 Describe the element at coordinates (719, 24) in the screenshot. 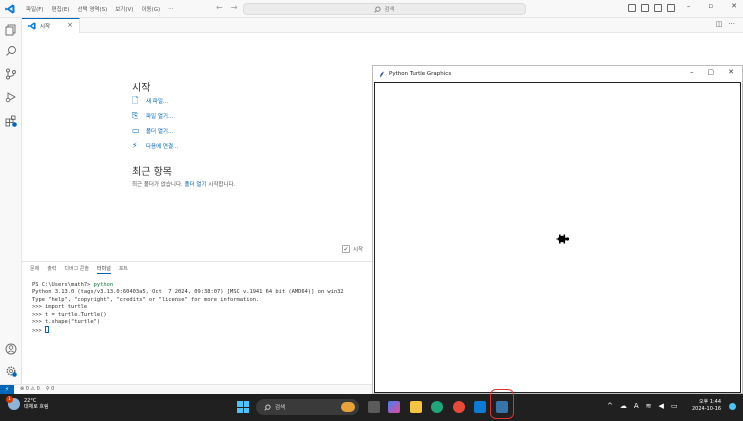

I see `split-editor-icon: ◫` at that location.